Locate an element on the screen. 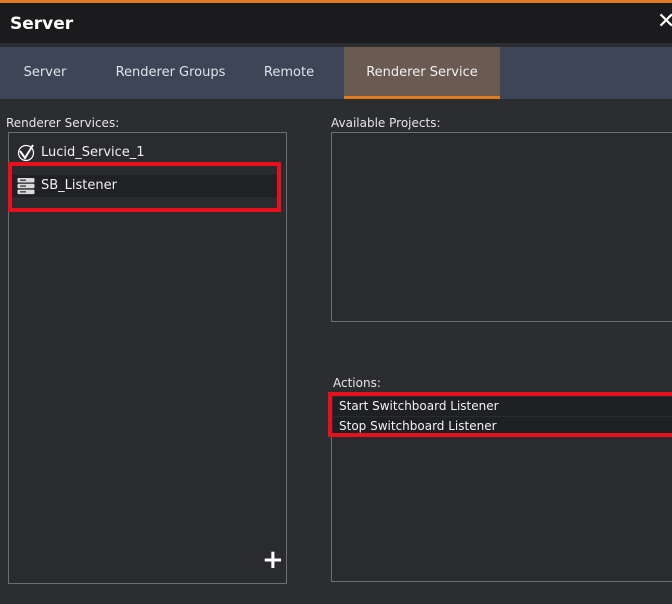 This screenshot has height=604, width=672. actions-label: Actions: is located at coordinates (357, 383).